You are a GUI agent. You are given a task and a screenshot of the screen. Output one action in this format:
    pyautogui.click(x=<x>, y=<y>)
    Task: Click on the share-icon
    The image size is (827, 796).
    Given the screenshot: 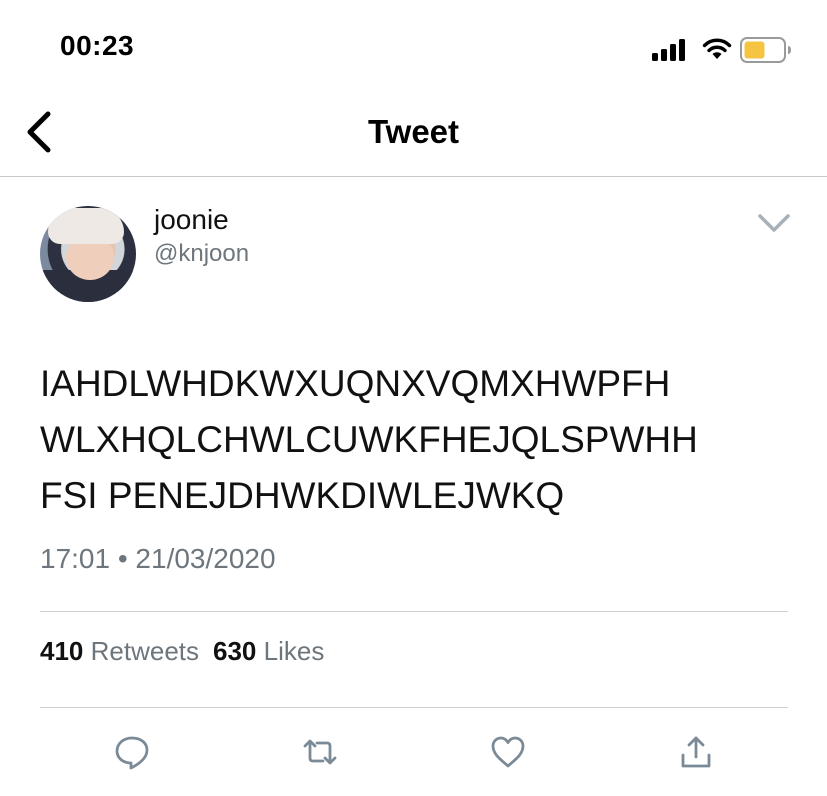 What is the action you would take?
    pyautogui.click(x=696, y=752)
    